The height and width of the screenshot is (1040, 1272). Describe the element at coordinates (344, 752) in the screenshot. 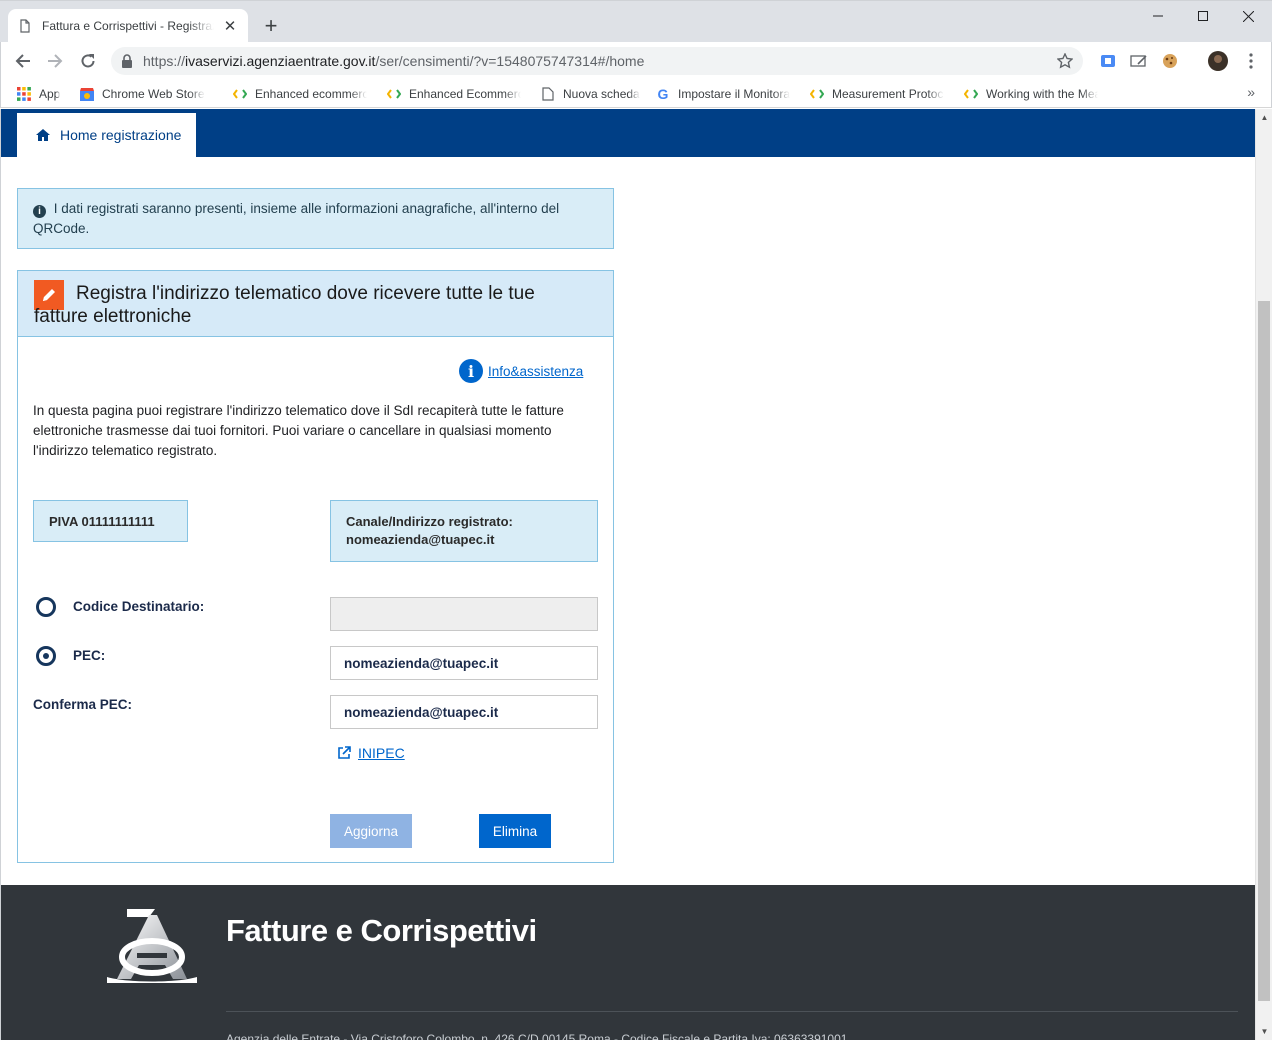

I see `external-link-icon` at that location.